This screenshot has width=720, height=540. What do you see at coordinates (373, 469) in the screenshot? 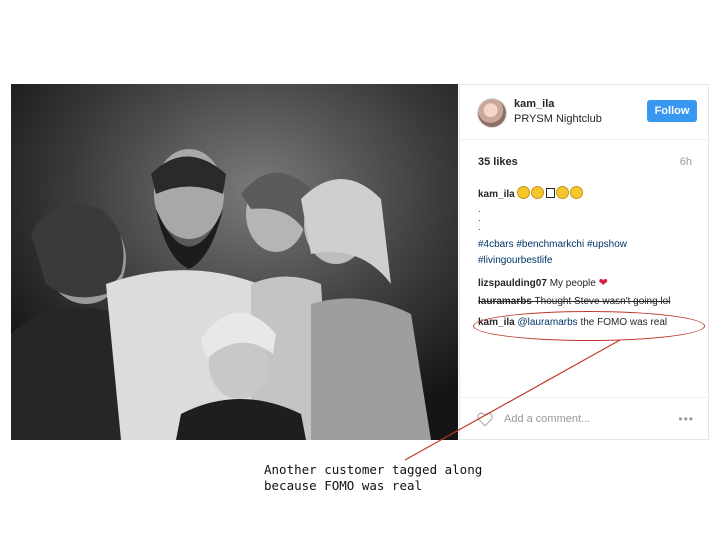
I see `annotation-line-1: Another customer tagged along` at bounding box center [373, 469].